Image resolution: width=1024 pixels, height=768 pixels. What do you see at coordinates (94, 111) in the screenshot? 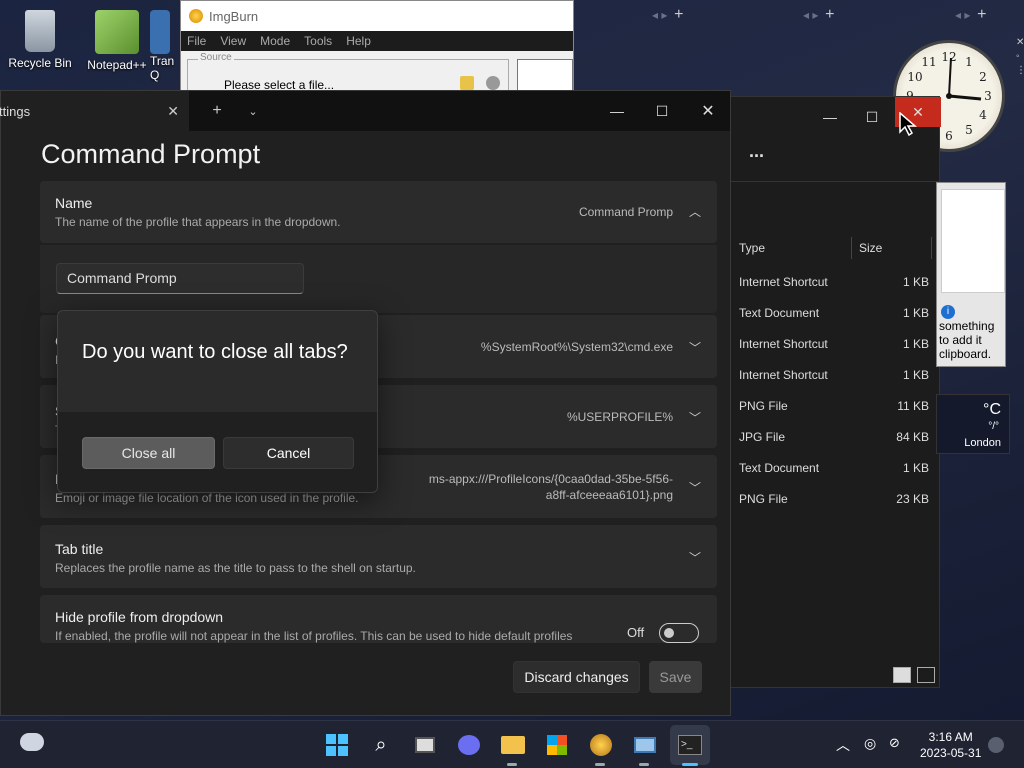
I see `tab-settings: ttings ✕` at bounding box center [94, 111].